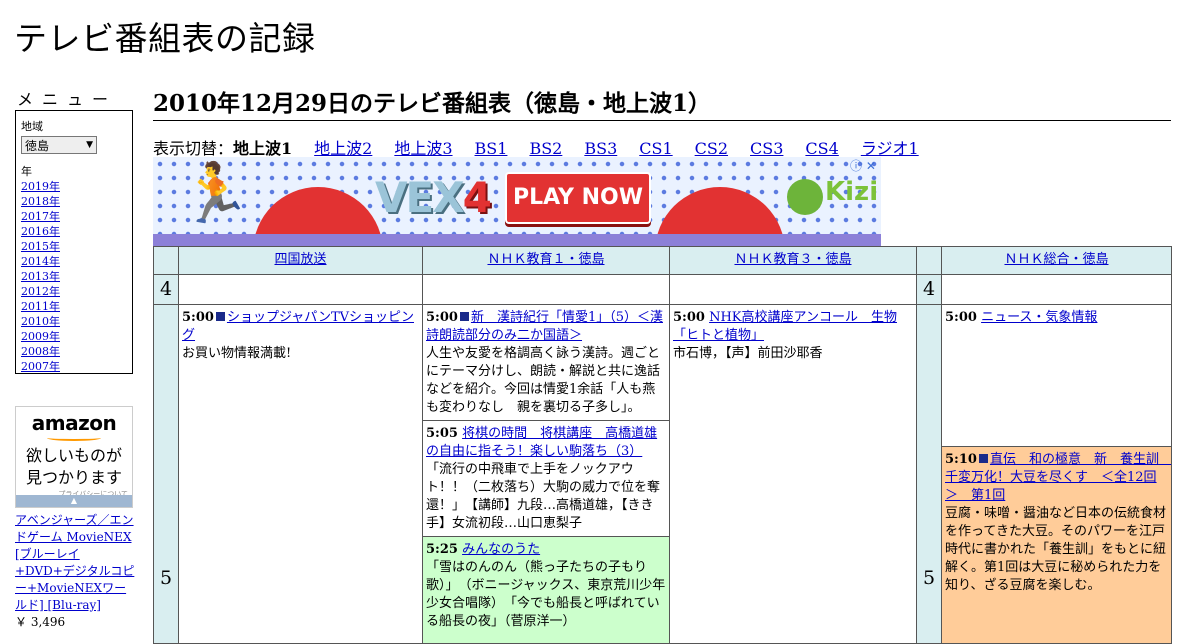 This screenshot has height=644, width=1200. I want to click on year-link-2017: 2017年, so click(74, 216).